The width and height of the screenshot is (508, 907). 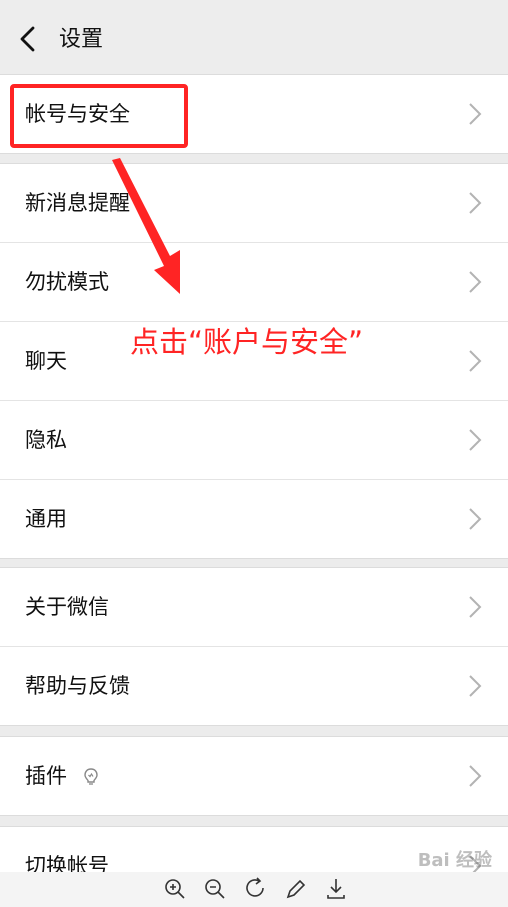 What do you see at coordinates (247, 342) in the screenshot?
I see `annotation-text: 点击“账户与安全”` at bounding box center [247, 342].